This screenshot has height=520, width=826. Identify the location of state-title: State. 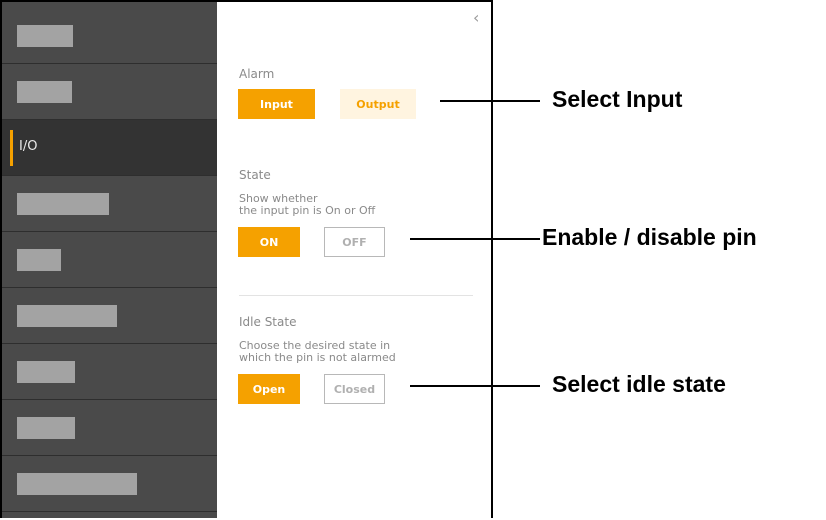
(255, 175).